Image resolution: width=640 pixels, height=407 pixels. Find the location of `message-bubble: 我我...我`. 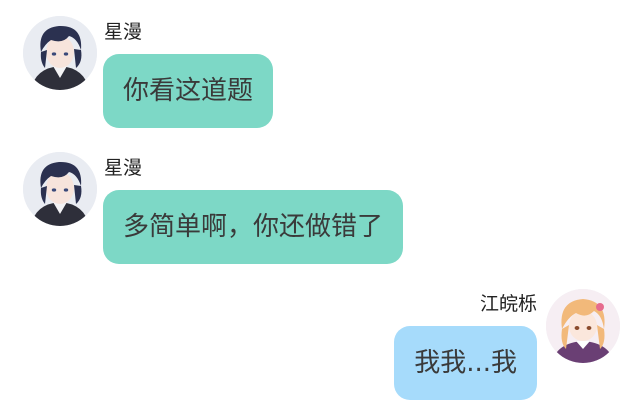

message-bubble: 我我...我 is located at coordinates (465, 363).